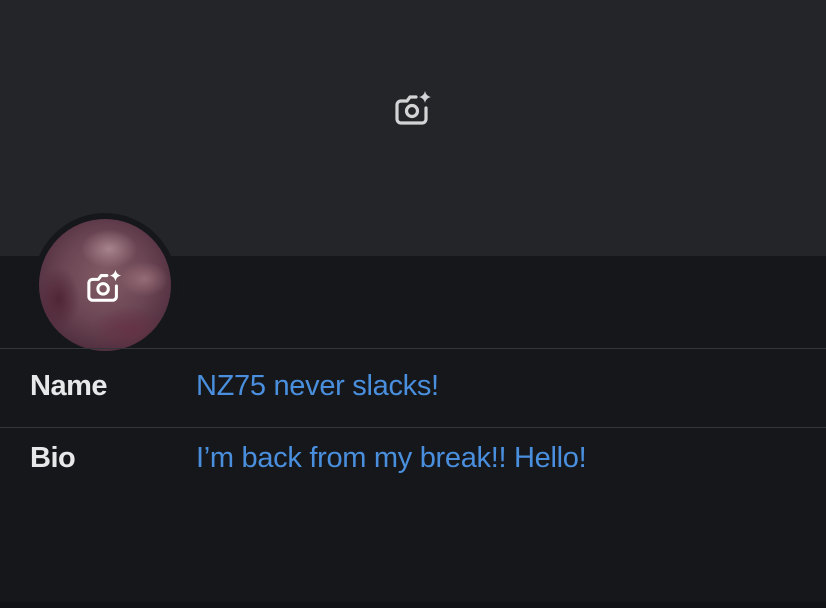 The height and width of the screenshot is (608, 826). I want to click on bio-label: Bio, so click(53, 458).